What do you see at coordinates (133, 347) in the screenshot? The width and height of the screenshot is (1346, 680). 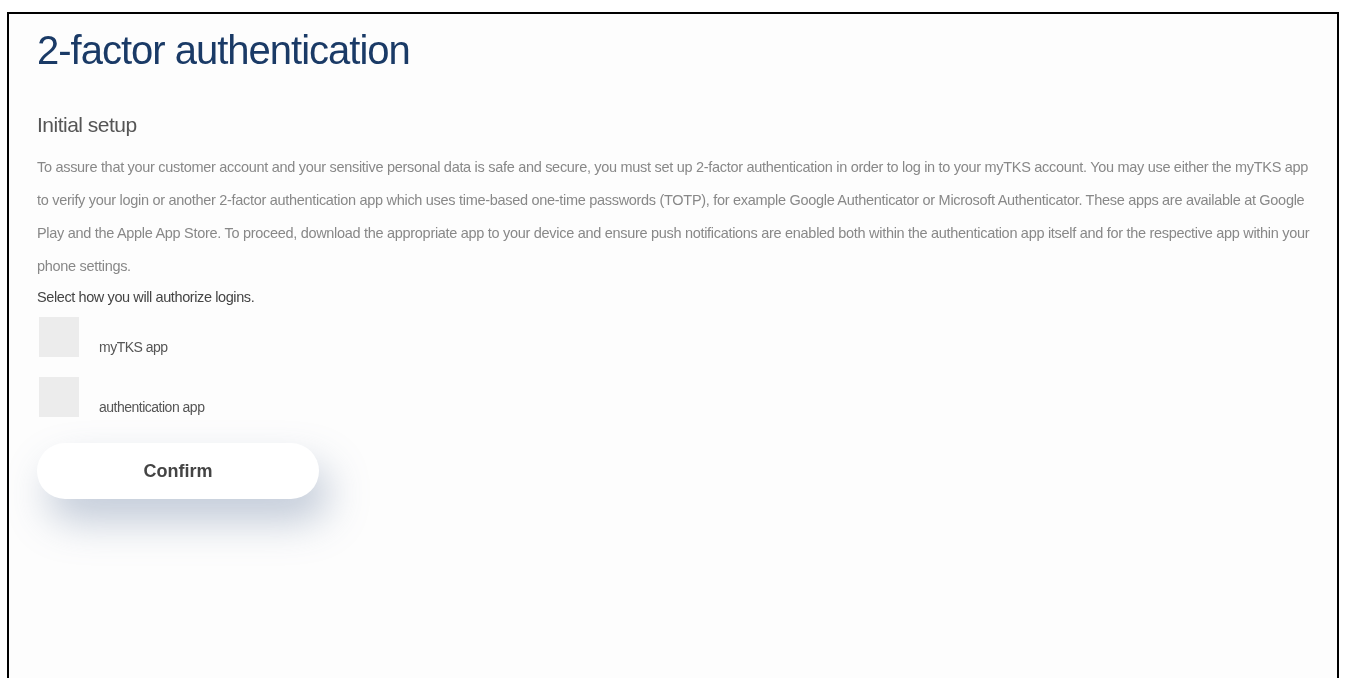 I see `option-label: myTKS app` at bounding box center [133, 347].